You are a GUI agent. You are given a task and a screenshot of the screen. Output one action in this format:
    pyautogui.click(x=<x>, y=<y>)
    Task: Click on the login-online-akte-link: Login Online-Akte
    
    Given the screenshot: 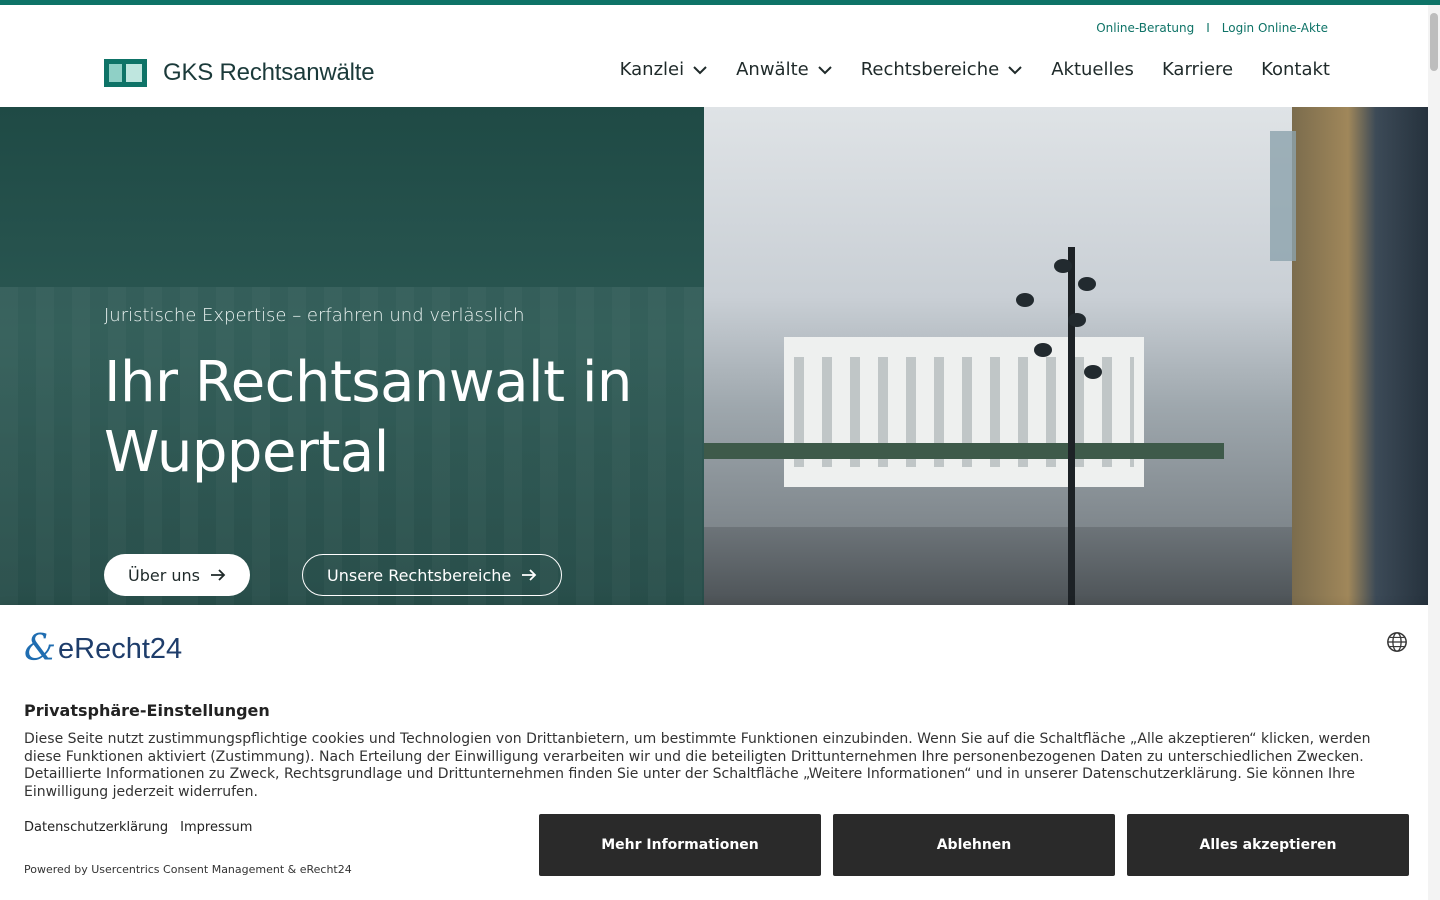 What is the action you would take?
    pyautogui.click(x=1275, y=28)
    